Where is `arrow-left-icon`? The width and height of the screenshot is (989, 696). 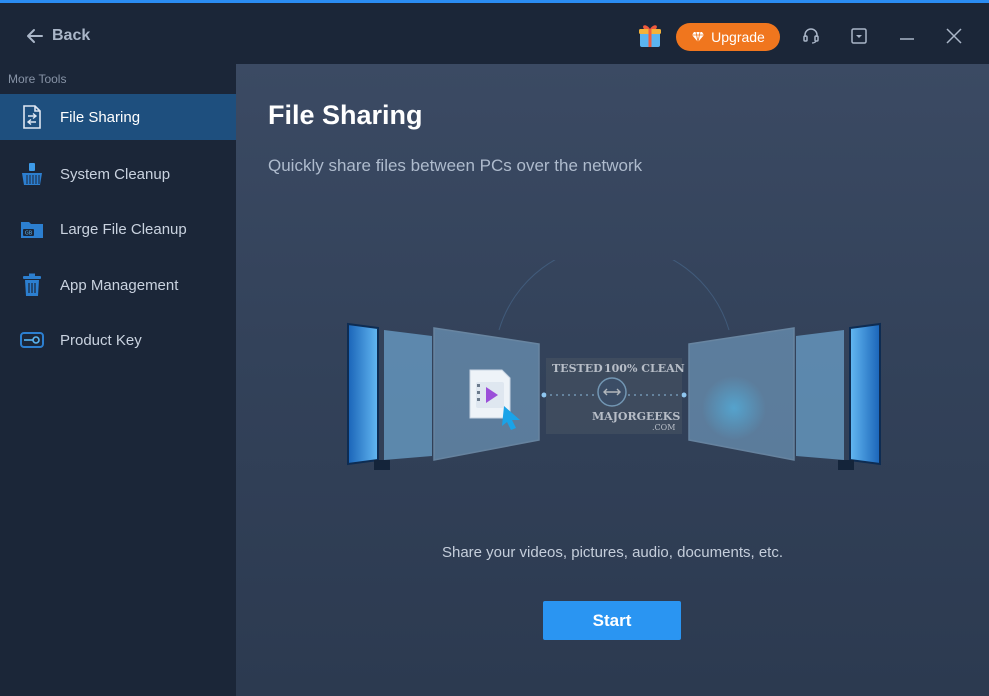 arrow-left-icon is located at coordinates (35, 36).